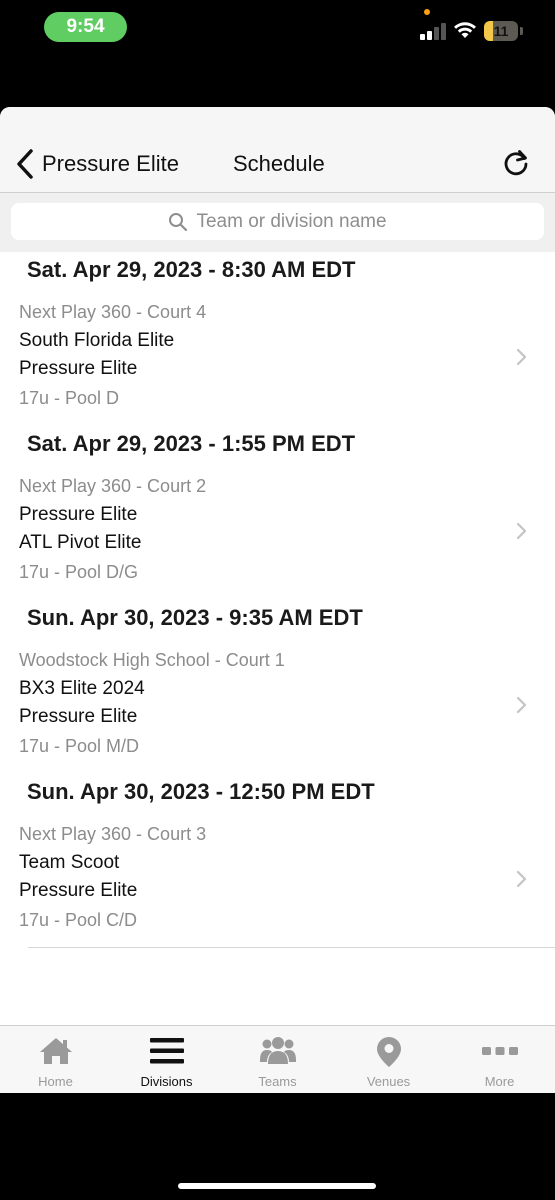 The width and height of the screenshot is (555, 1200). I want to click on home-icon, so click(55, 1051).